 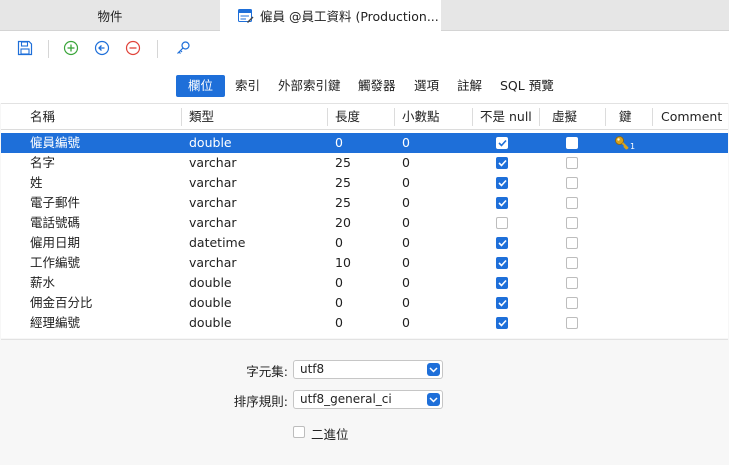 I want to click on add-field-button, so click(x=71, y=49).